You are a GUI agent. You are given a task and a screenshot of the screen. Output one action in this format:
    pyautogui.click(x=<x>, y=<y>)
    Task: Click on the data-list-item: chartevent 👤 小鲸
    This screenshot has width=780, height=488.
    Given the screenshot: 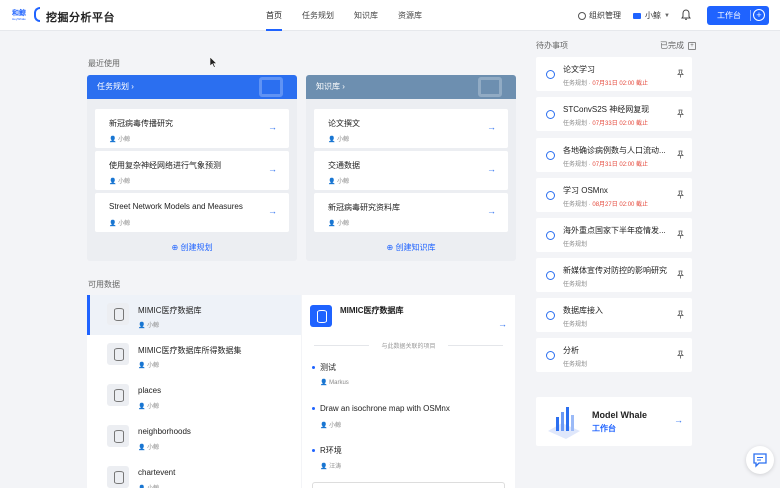 What is the action you would take?
    pyautogui.click(x=194, y=473)
    